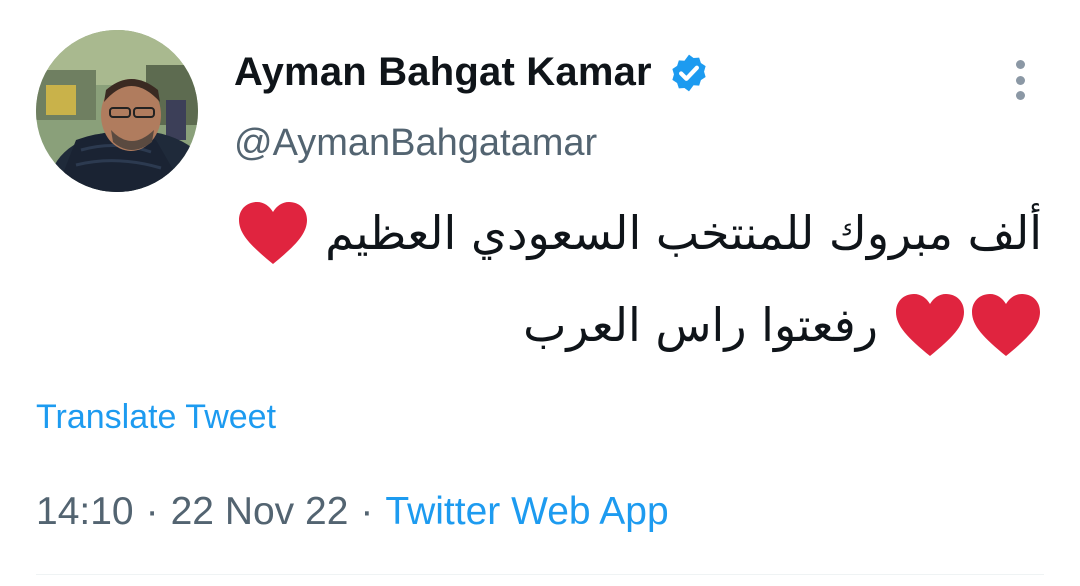  What do you see at coordinates (526, 512) in the screenshot?
I see `tweet-source-link: Twitter Web App` at bounding box center [526, 512].